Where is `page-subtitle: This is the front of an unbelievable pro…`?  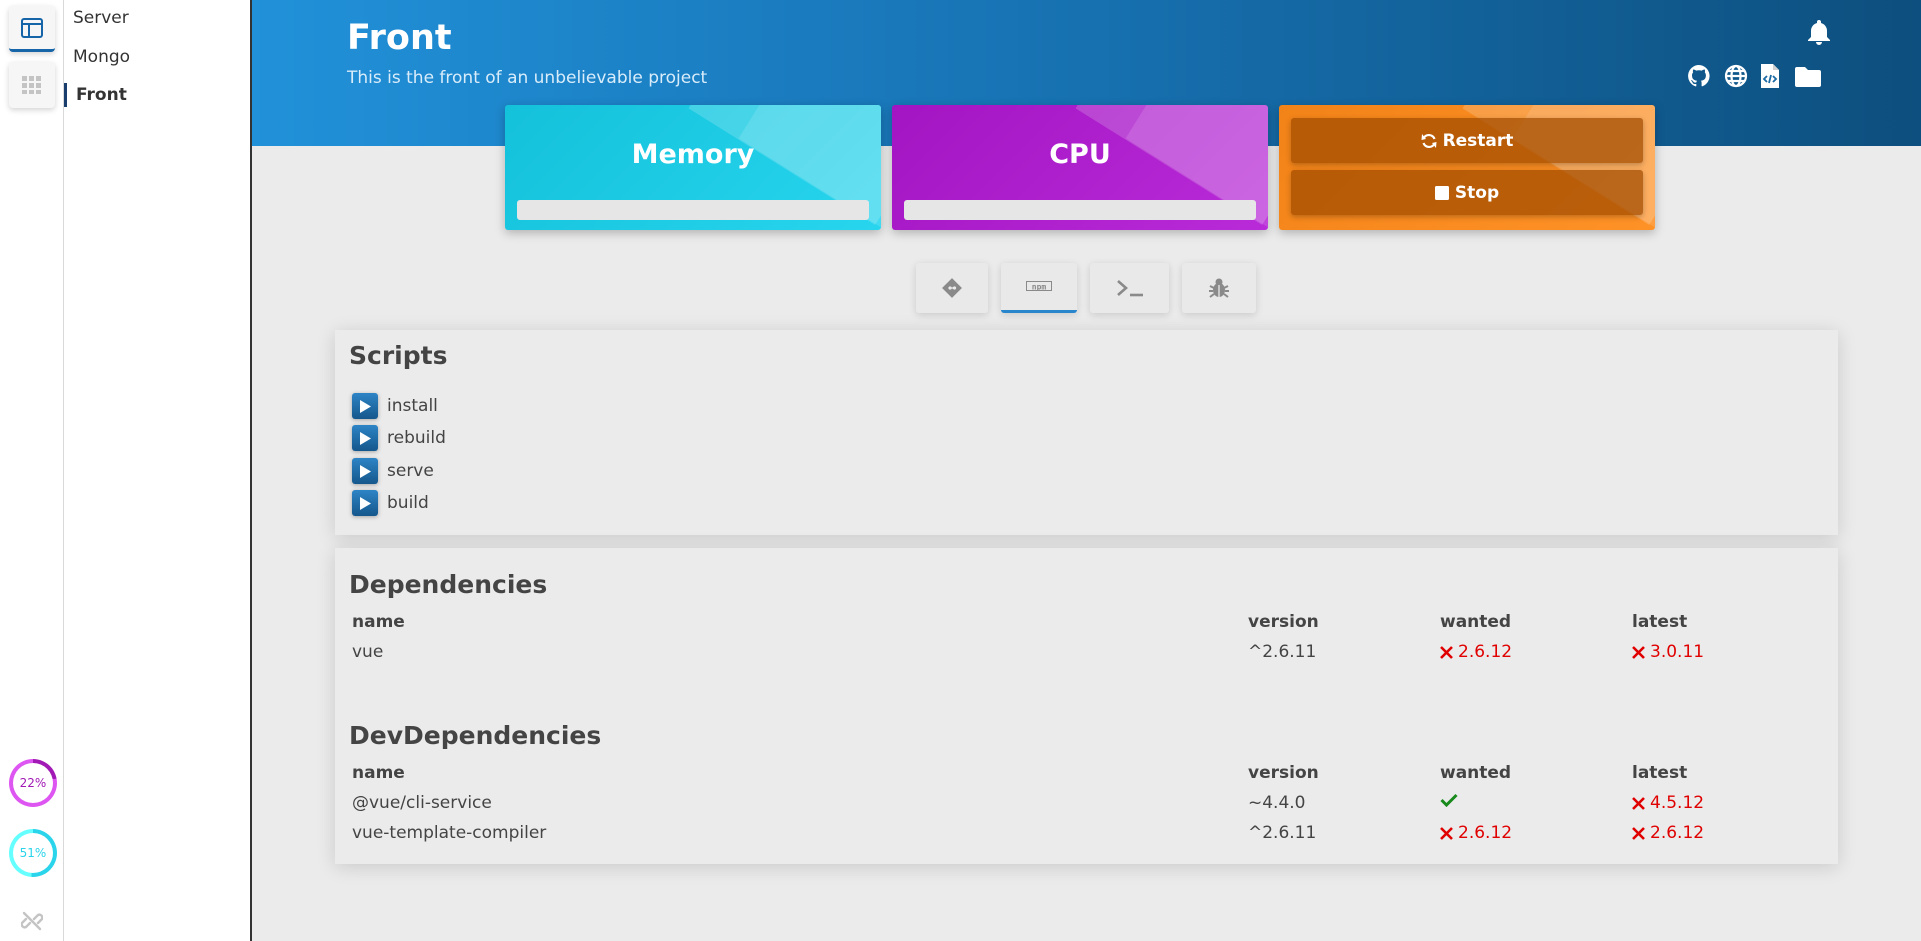
page-subtitle: This is the front of an unbelievable pro… is located at coordinates (527, 78).